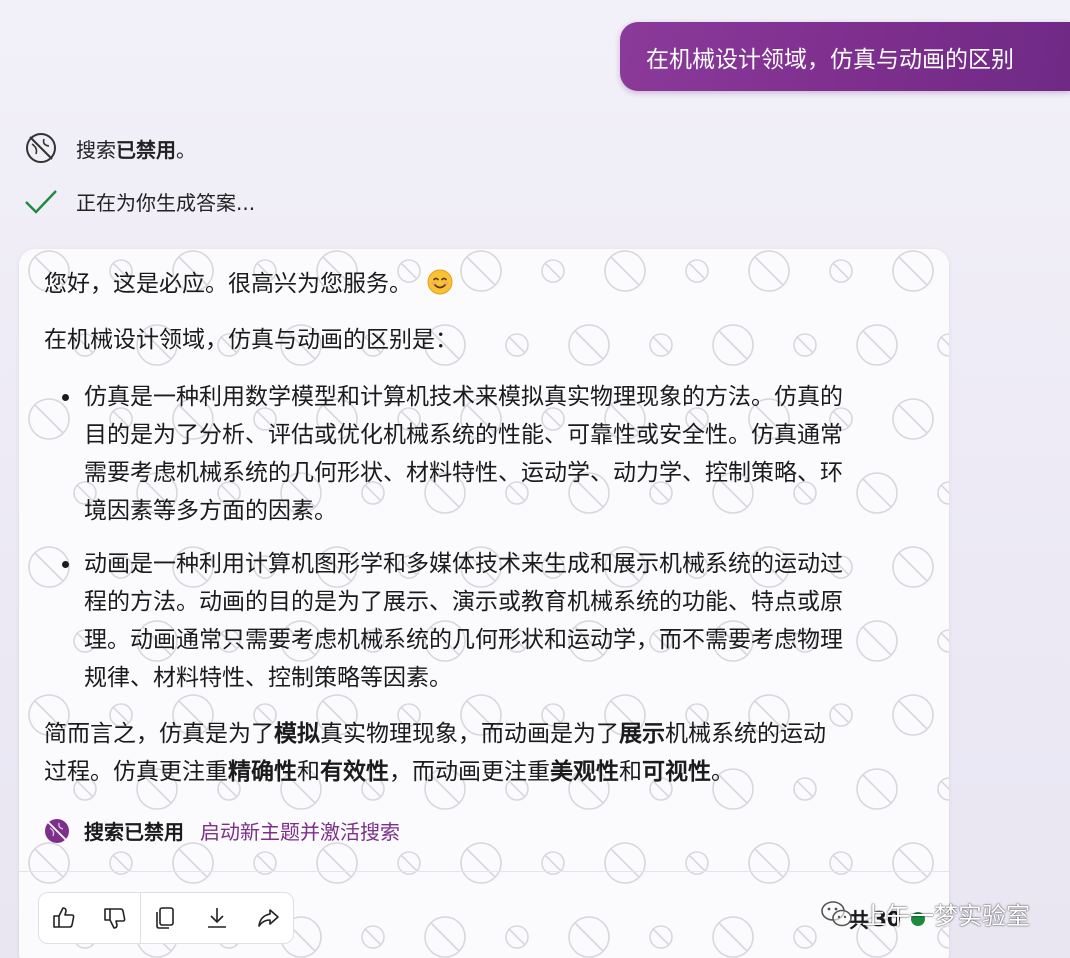 The image size is (1070, 958). What do you see at coordinates (484, 871) in the screenshot?
I see `card-divider` at bounding box center [484, 871].